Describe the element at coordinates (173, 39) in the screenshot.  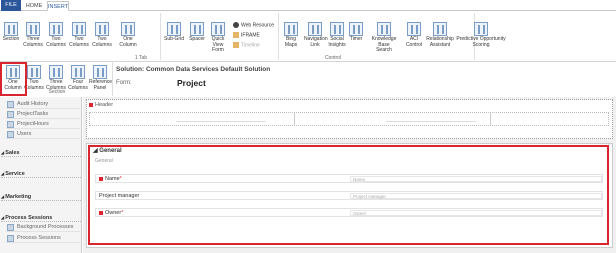
I see `sub-grid-button-label: Sub-Grid` at that location.